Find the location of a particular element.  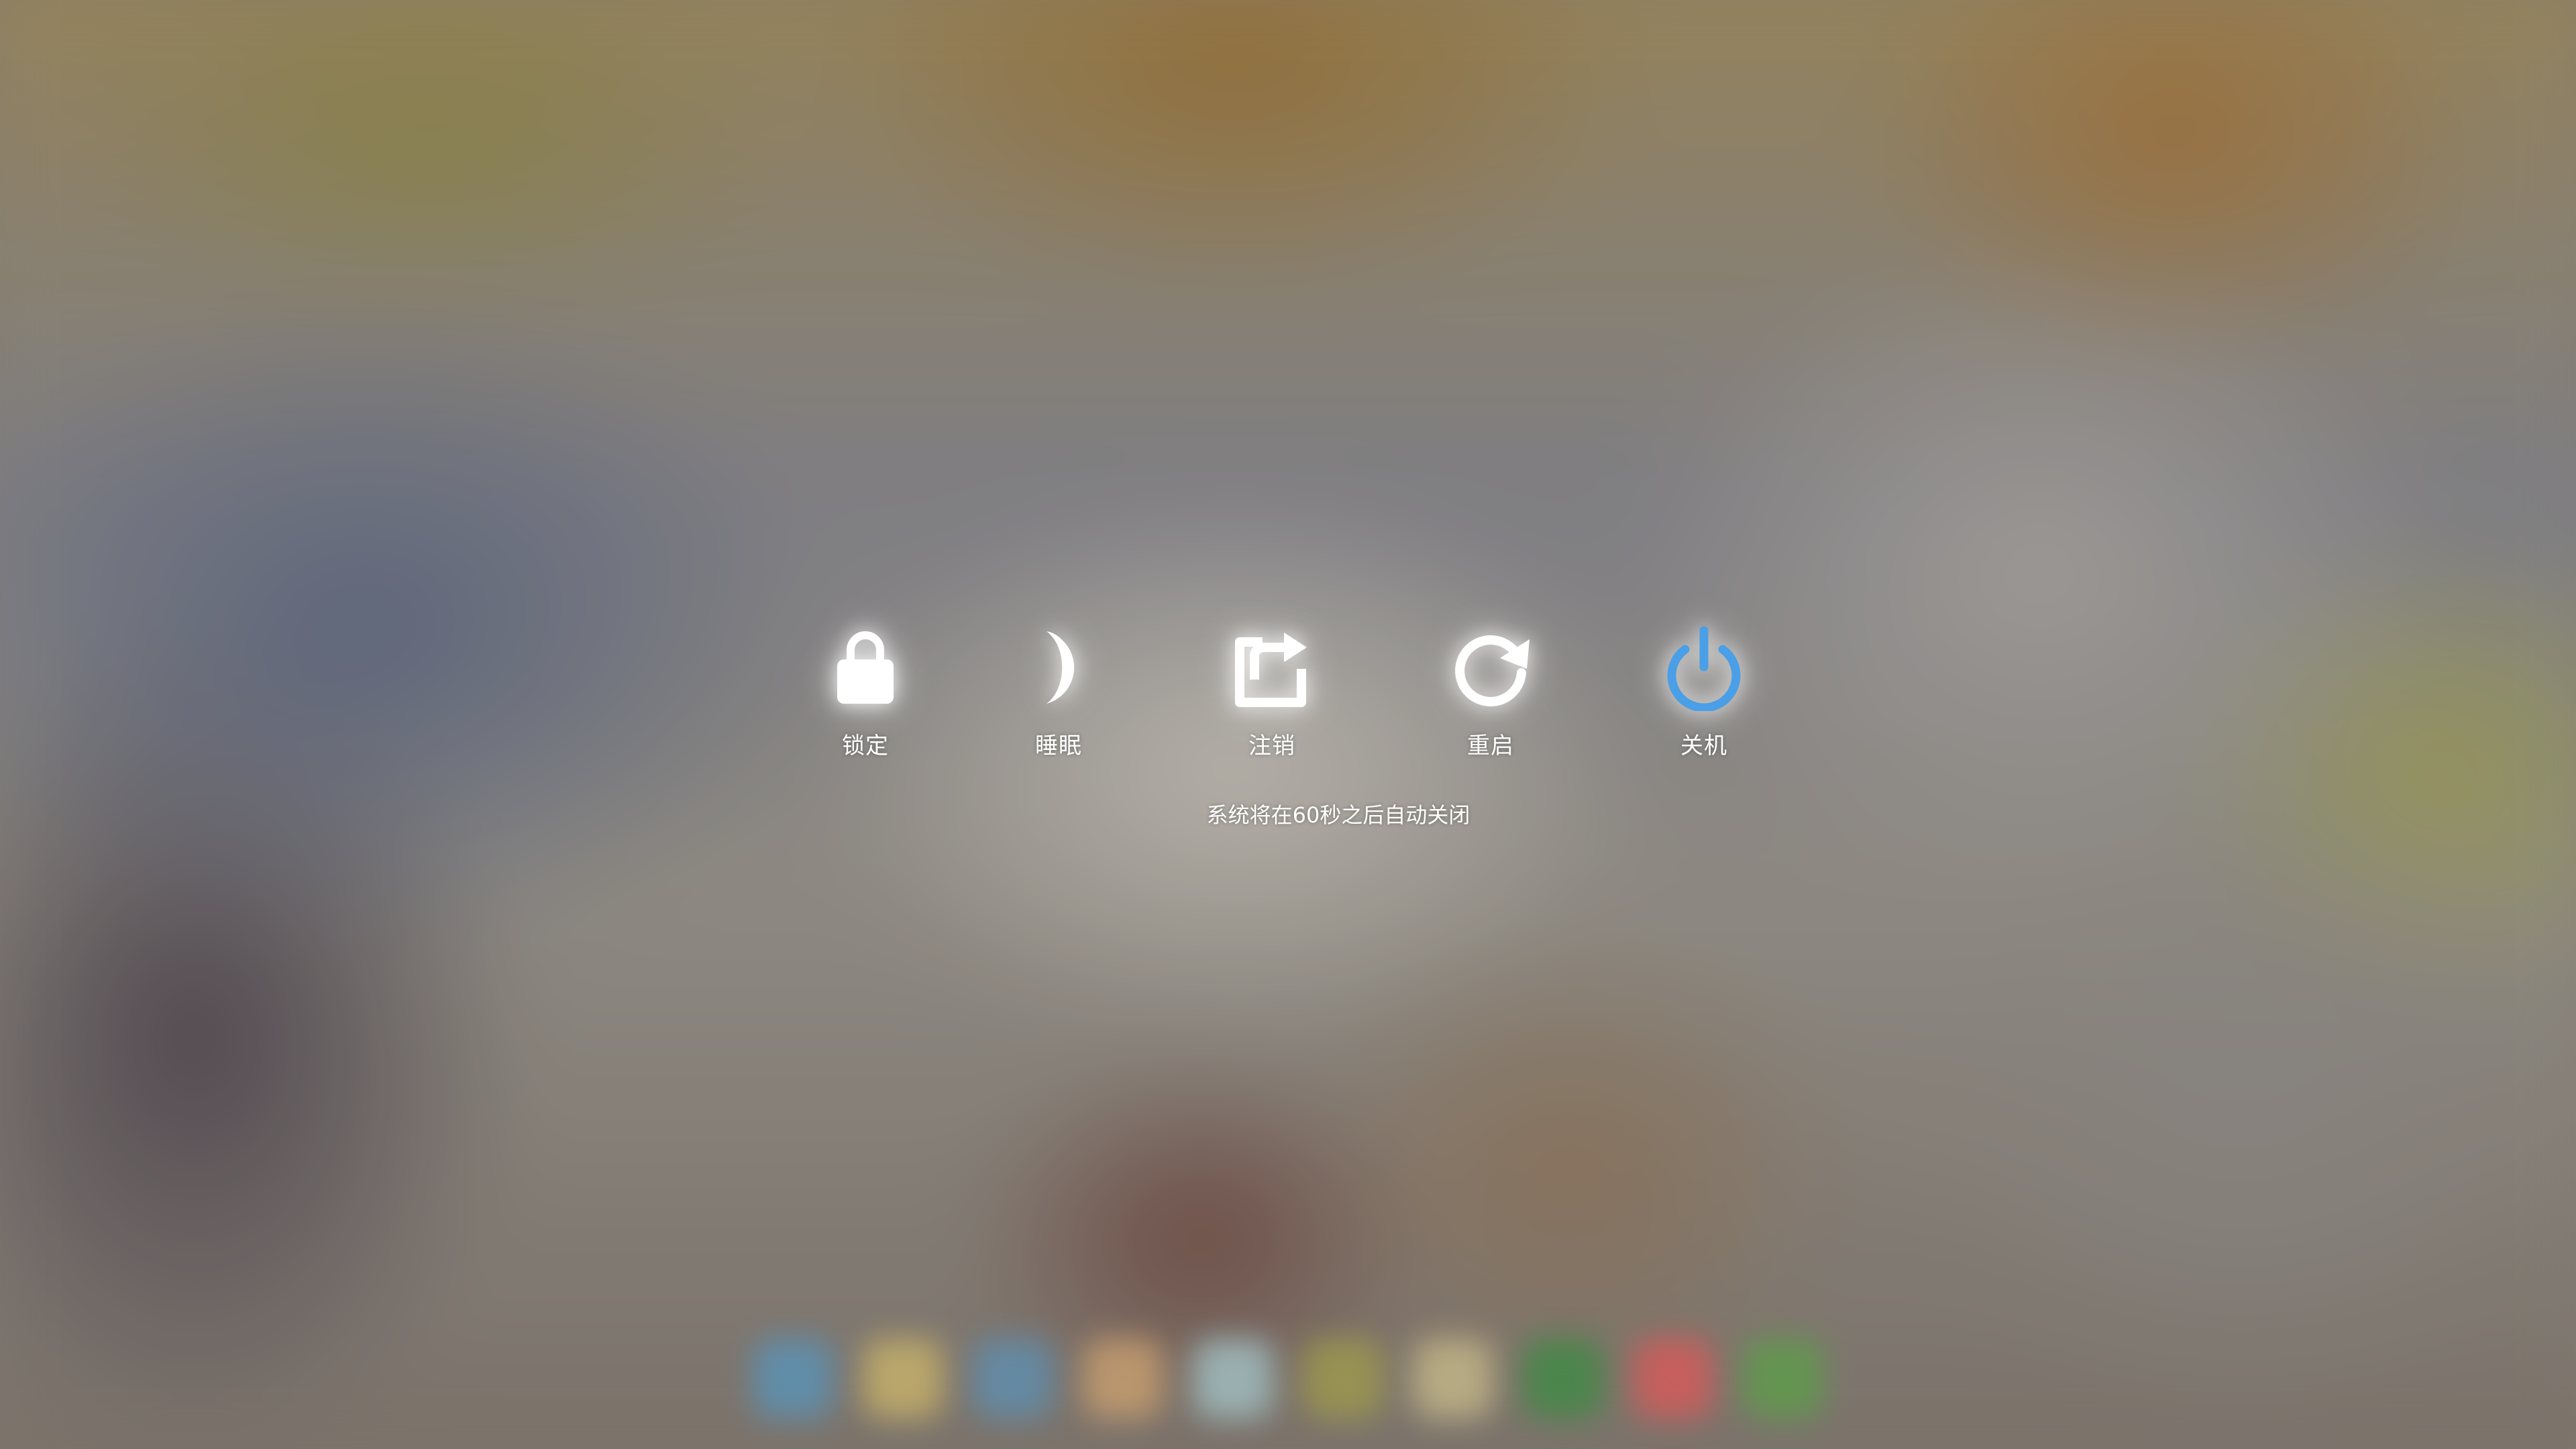

restart-button: 重启 is located at coordinates (1490, 688).